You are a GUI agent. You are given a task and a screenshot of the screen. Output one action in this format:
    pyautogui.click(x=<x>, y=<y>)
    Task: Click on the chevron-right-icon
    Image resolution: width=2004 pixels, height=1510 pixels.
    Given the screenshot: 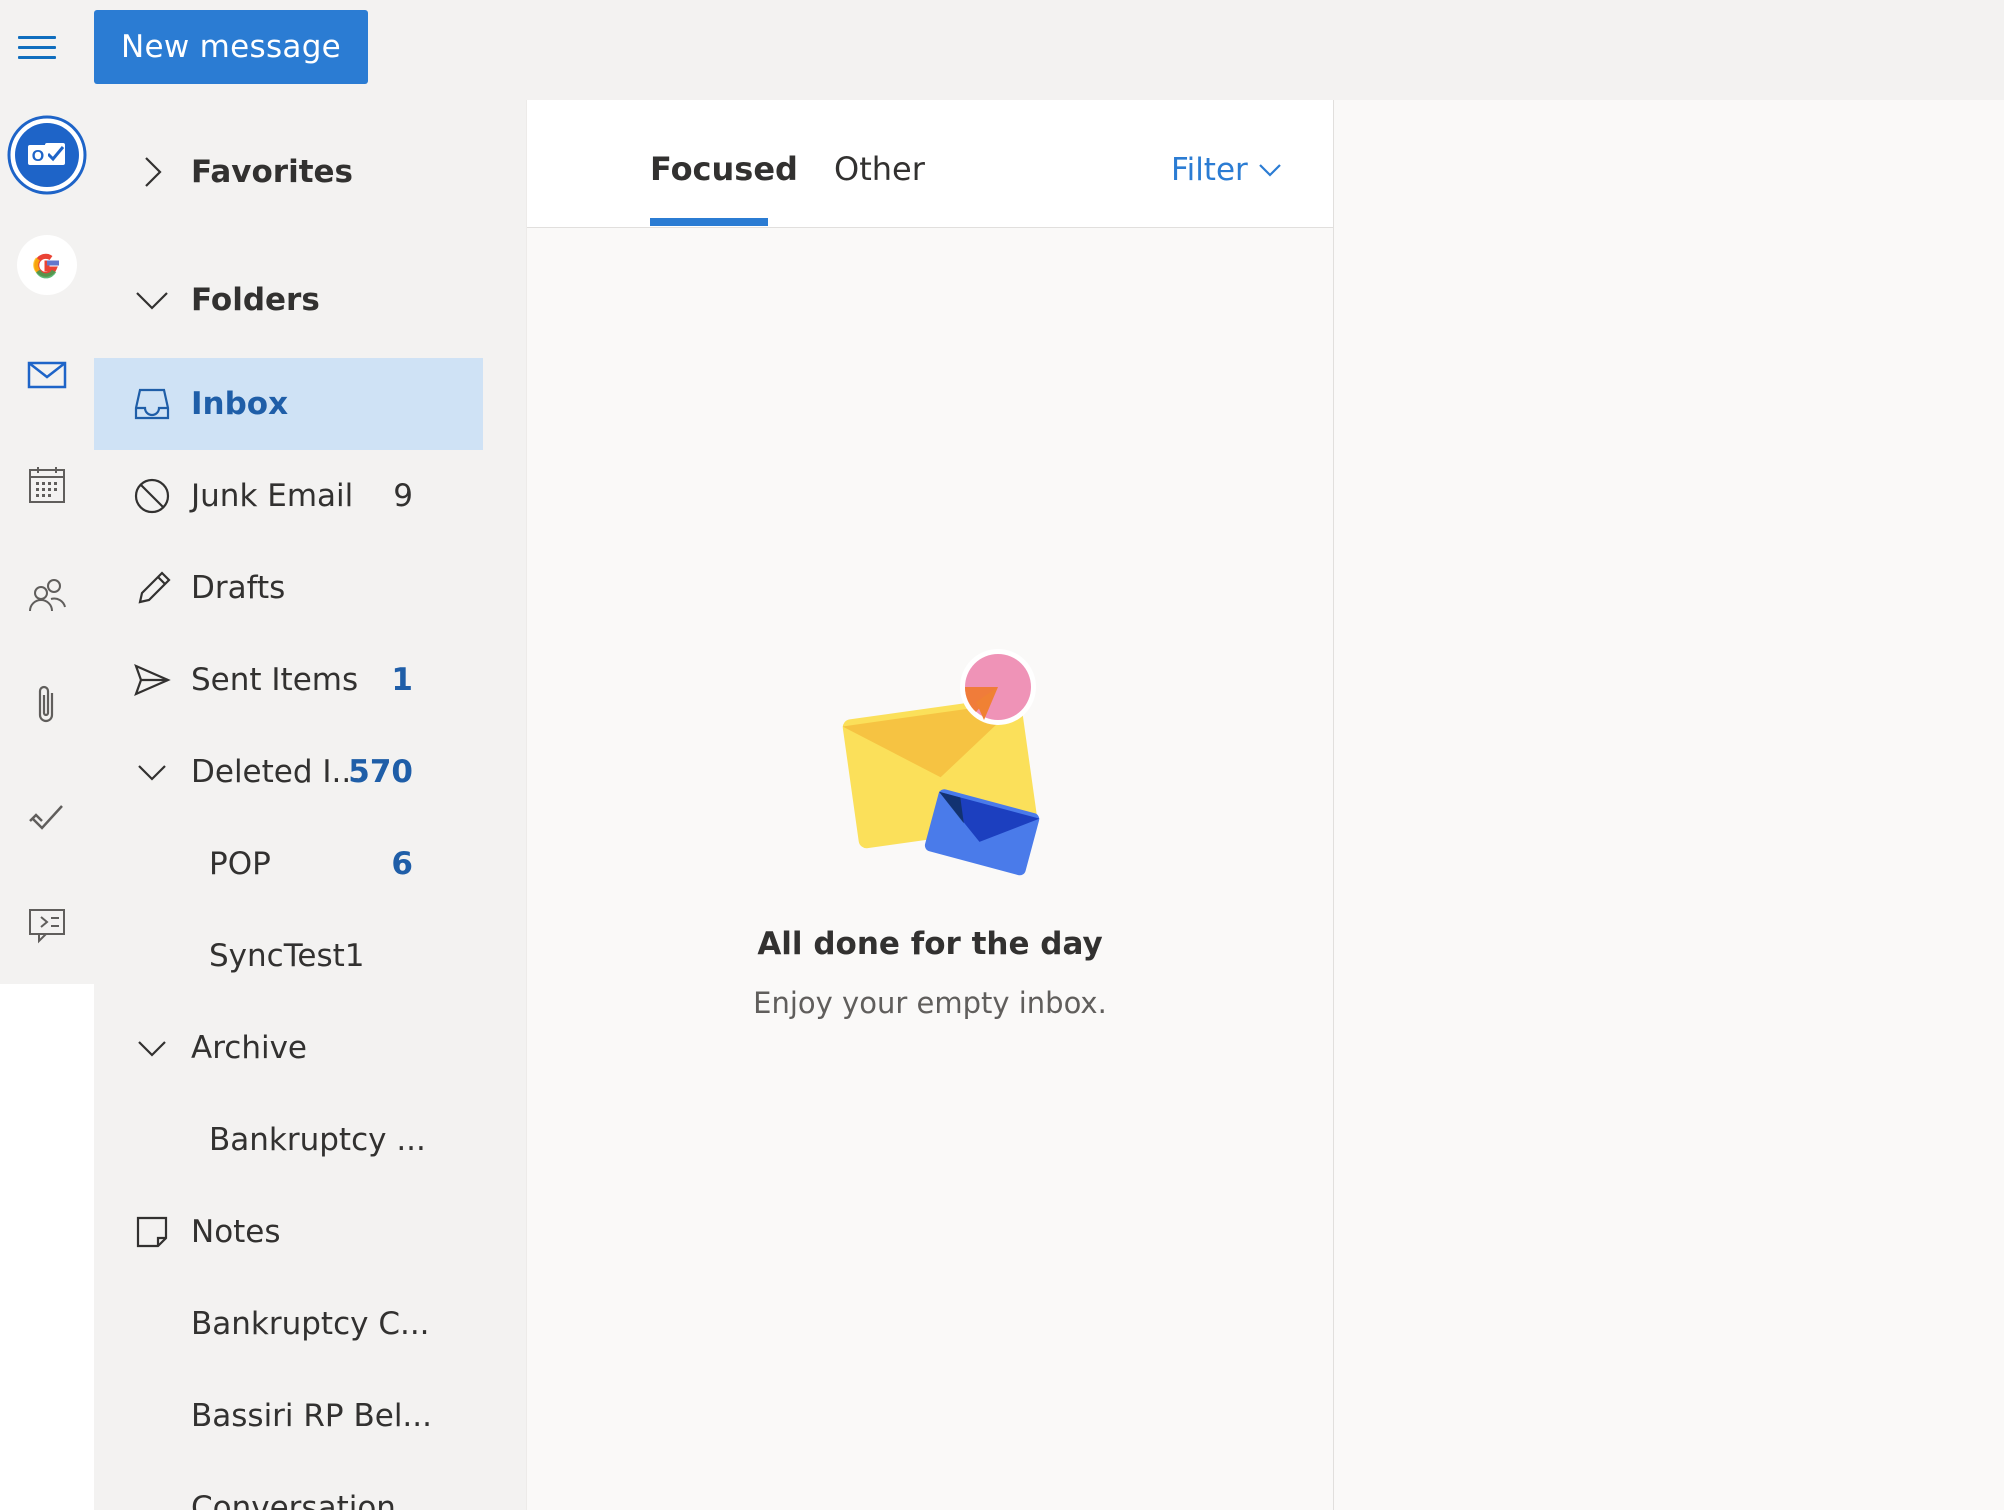 What is the action you would take?
    pyautogui.click(x=153, y=172)
    